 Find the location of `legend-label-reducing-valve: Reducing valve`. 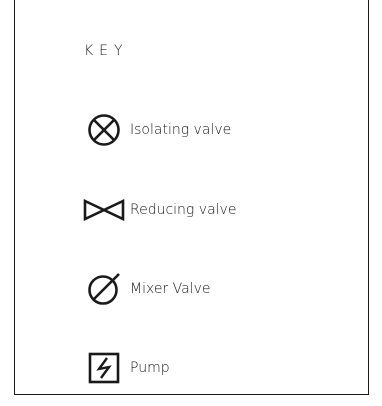

legend-label-reducing-valve: Reducing valve is located at coordinates (183, 210).